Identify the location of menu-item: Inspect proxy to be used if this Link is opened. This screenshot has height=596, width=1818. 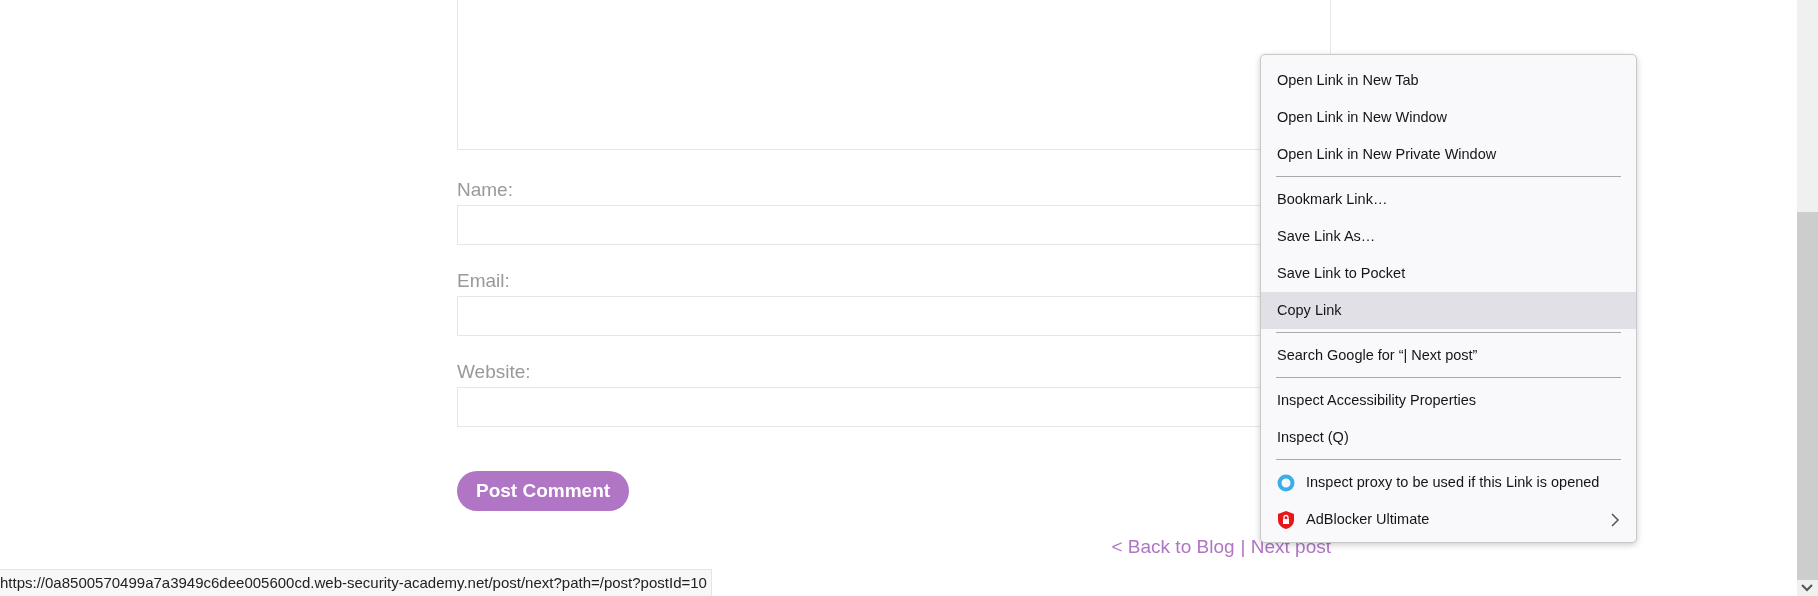
(1448, 482).